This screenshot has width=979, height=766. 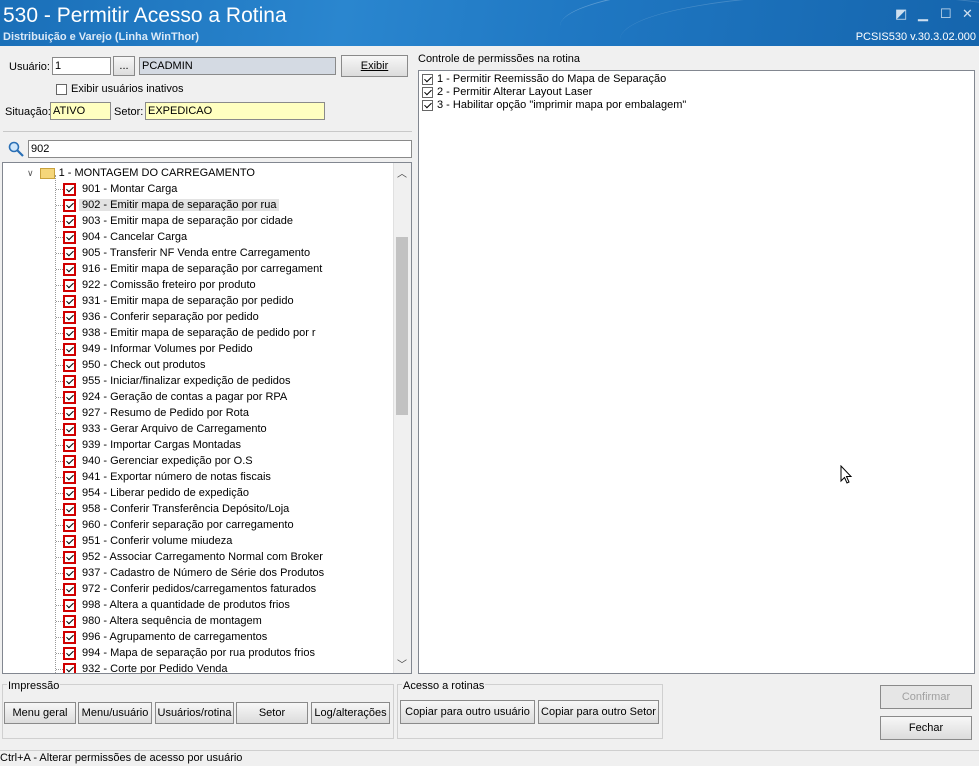 I want to click on minimize-icon: ▁, so click(x=923, y=14).